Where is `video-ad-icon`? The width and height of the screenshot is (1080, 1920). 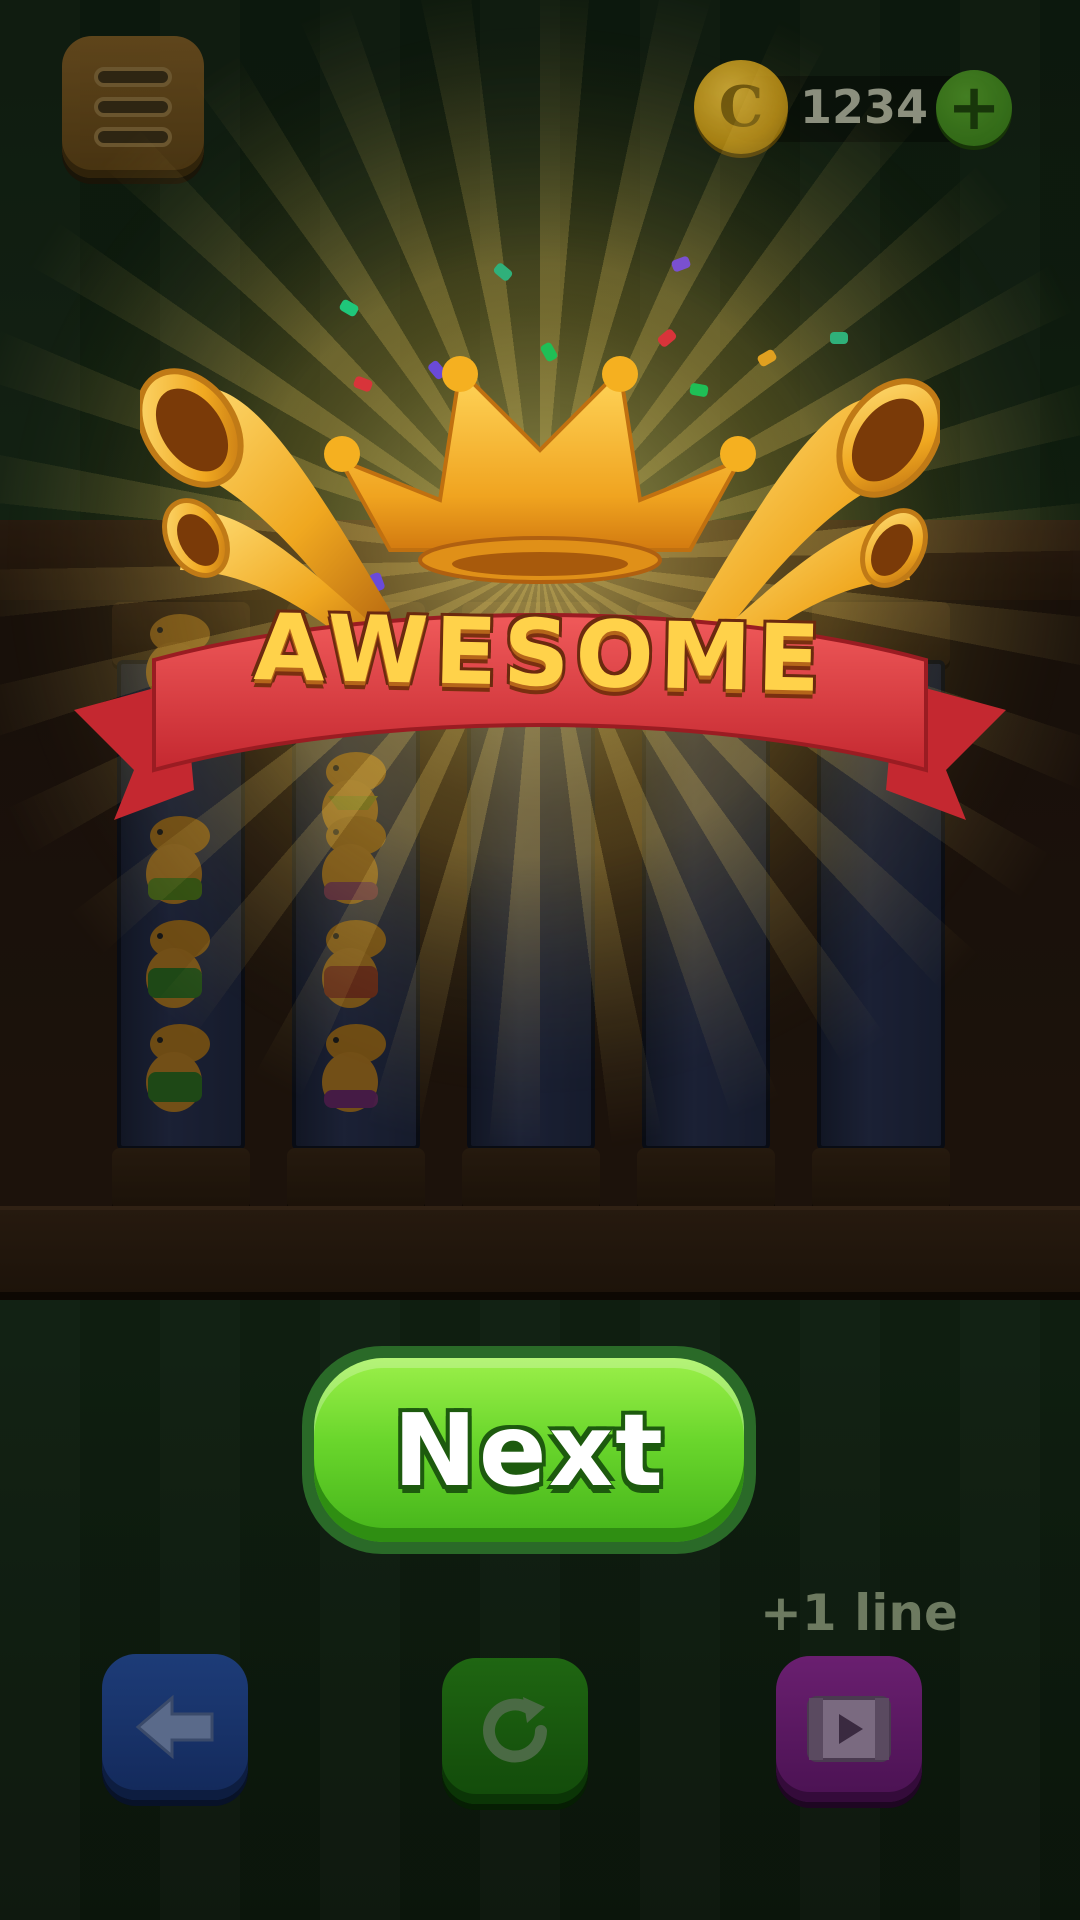
video-ad-icon is located at coordinates (849, 1729).